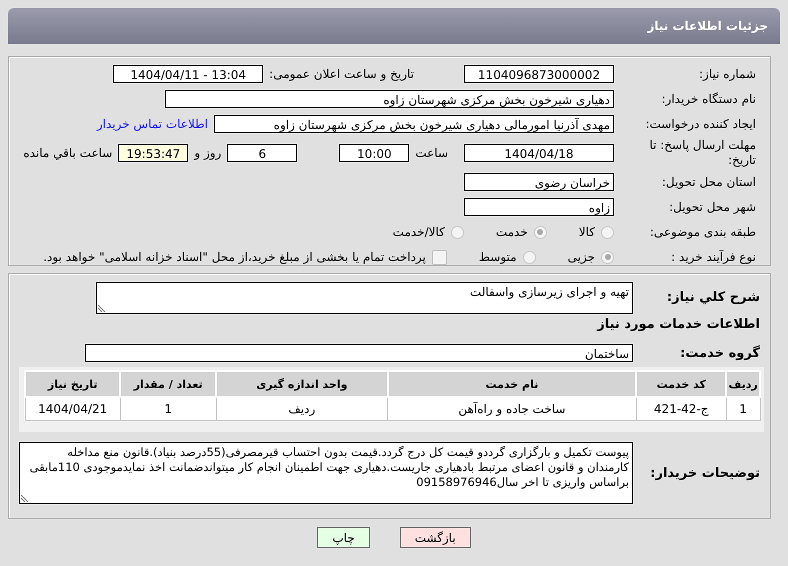 Image resolution: width=788 pixels, height=566 pixels. I want to click on buyer-org-field: دهیاری شیرخون بخش مرکزی شهرستان زاوه, so click(389, 99).